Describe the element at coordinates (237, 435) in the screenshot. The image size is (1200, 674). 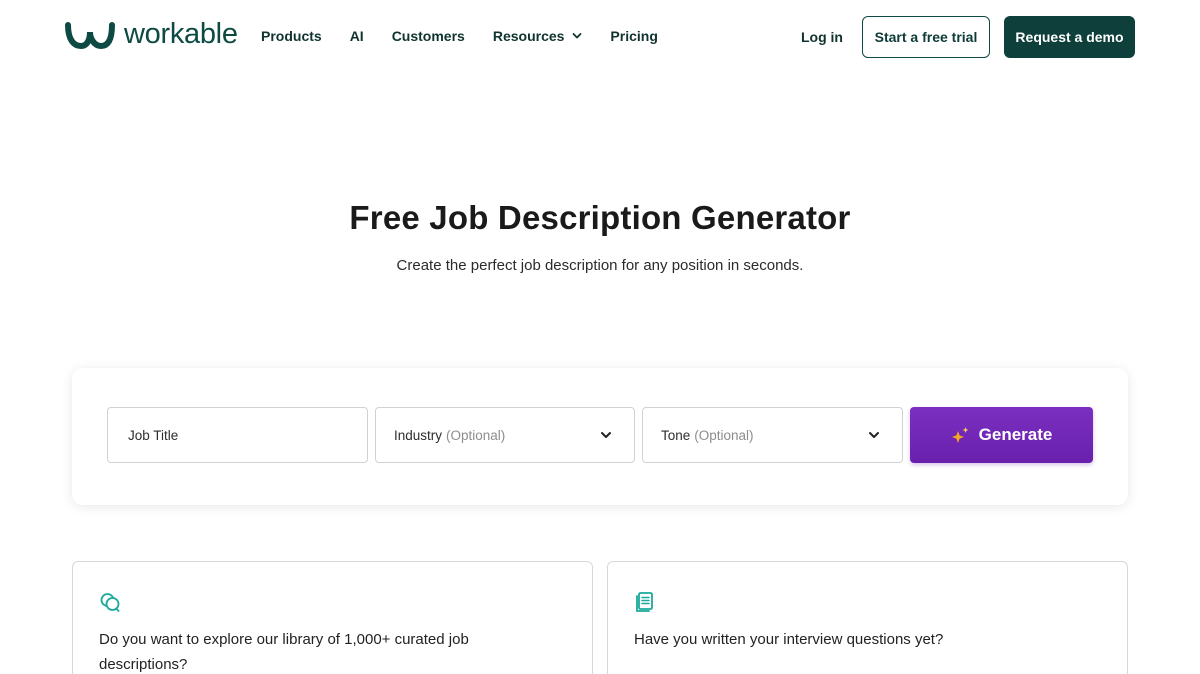
I see `job-title-input: Job Title` at that location.